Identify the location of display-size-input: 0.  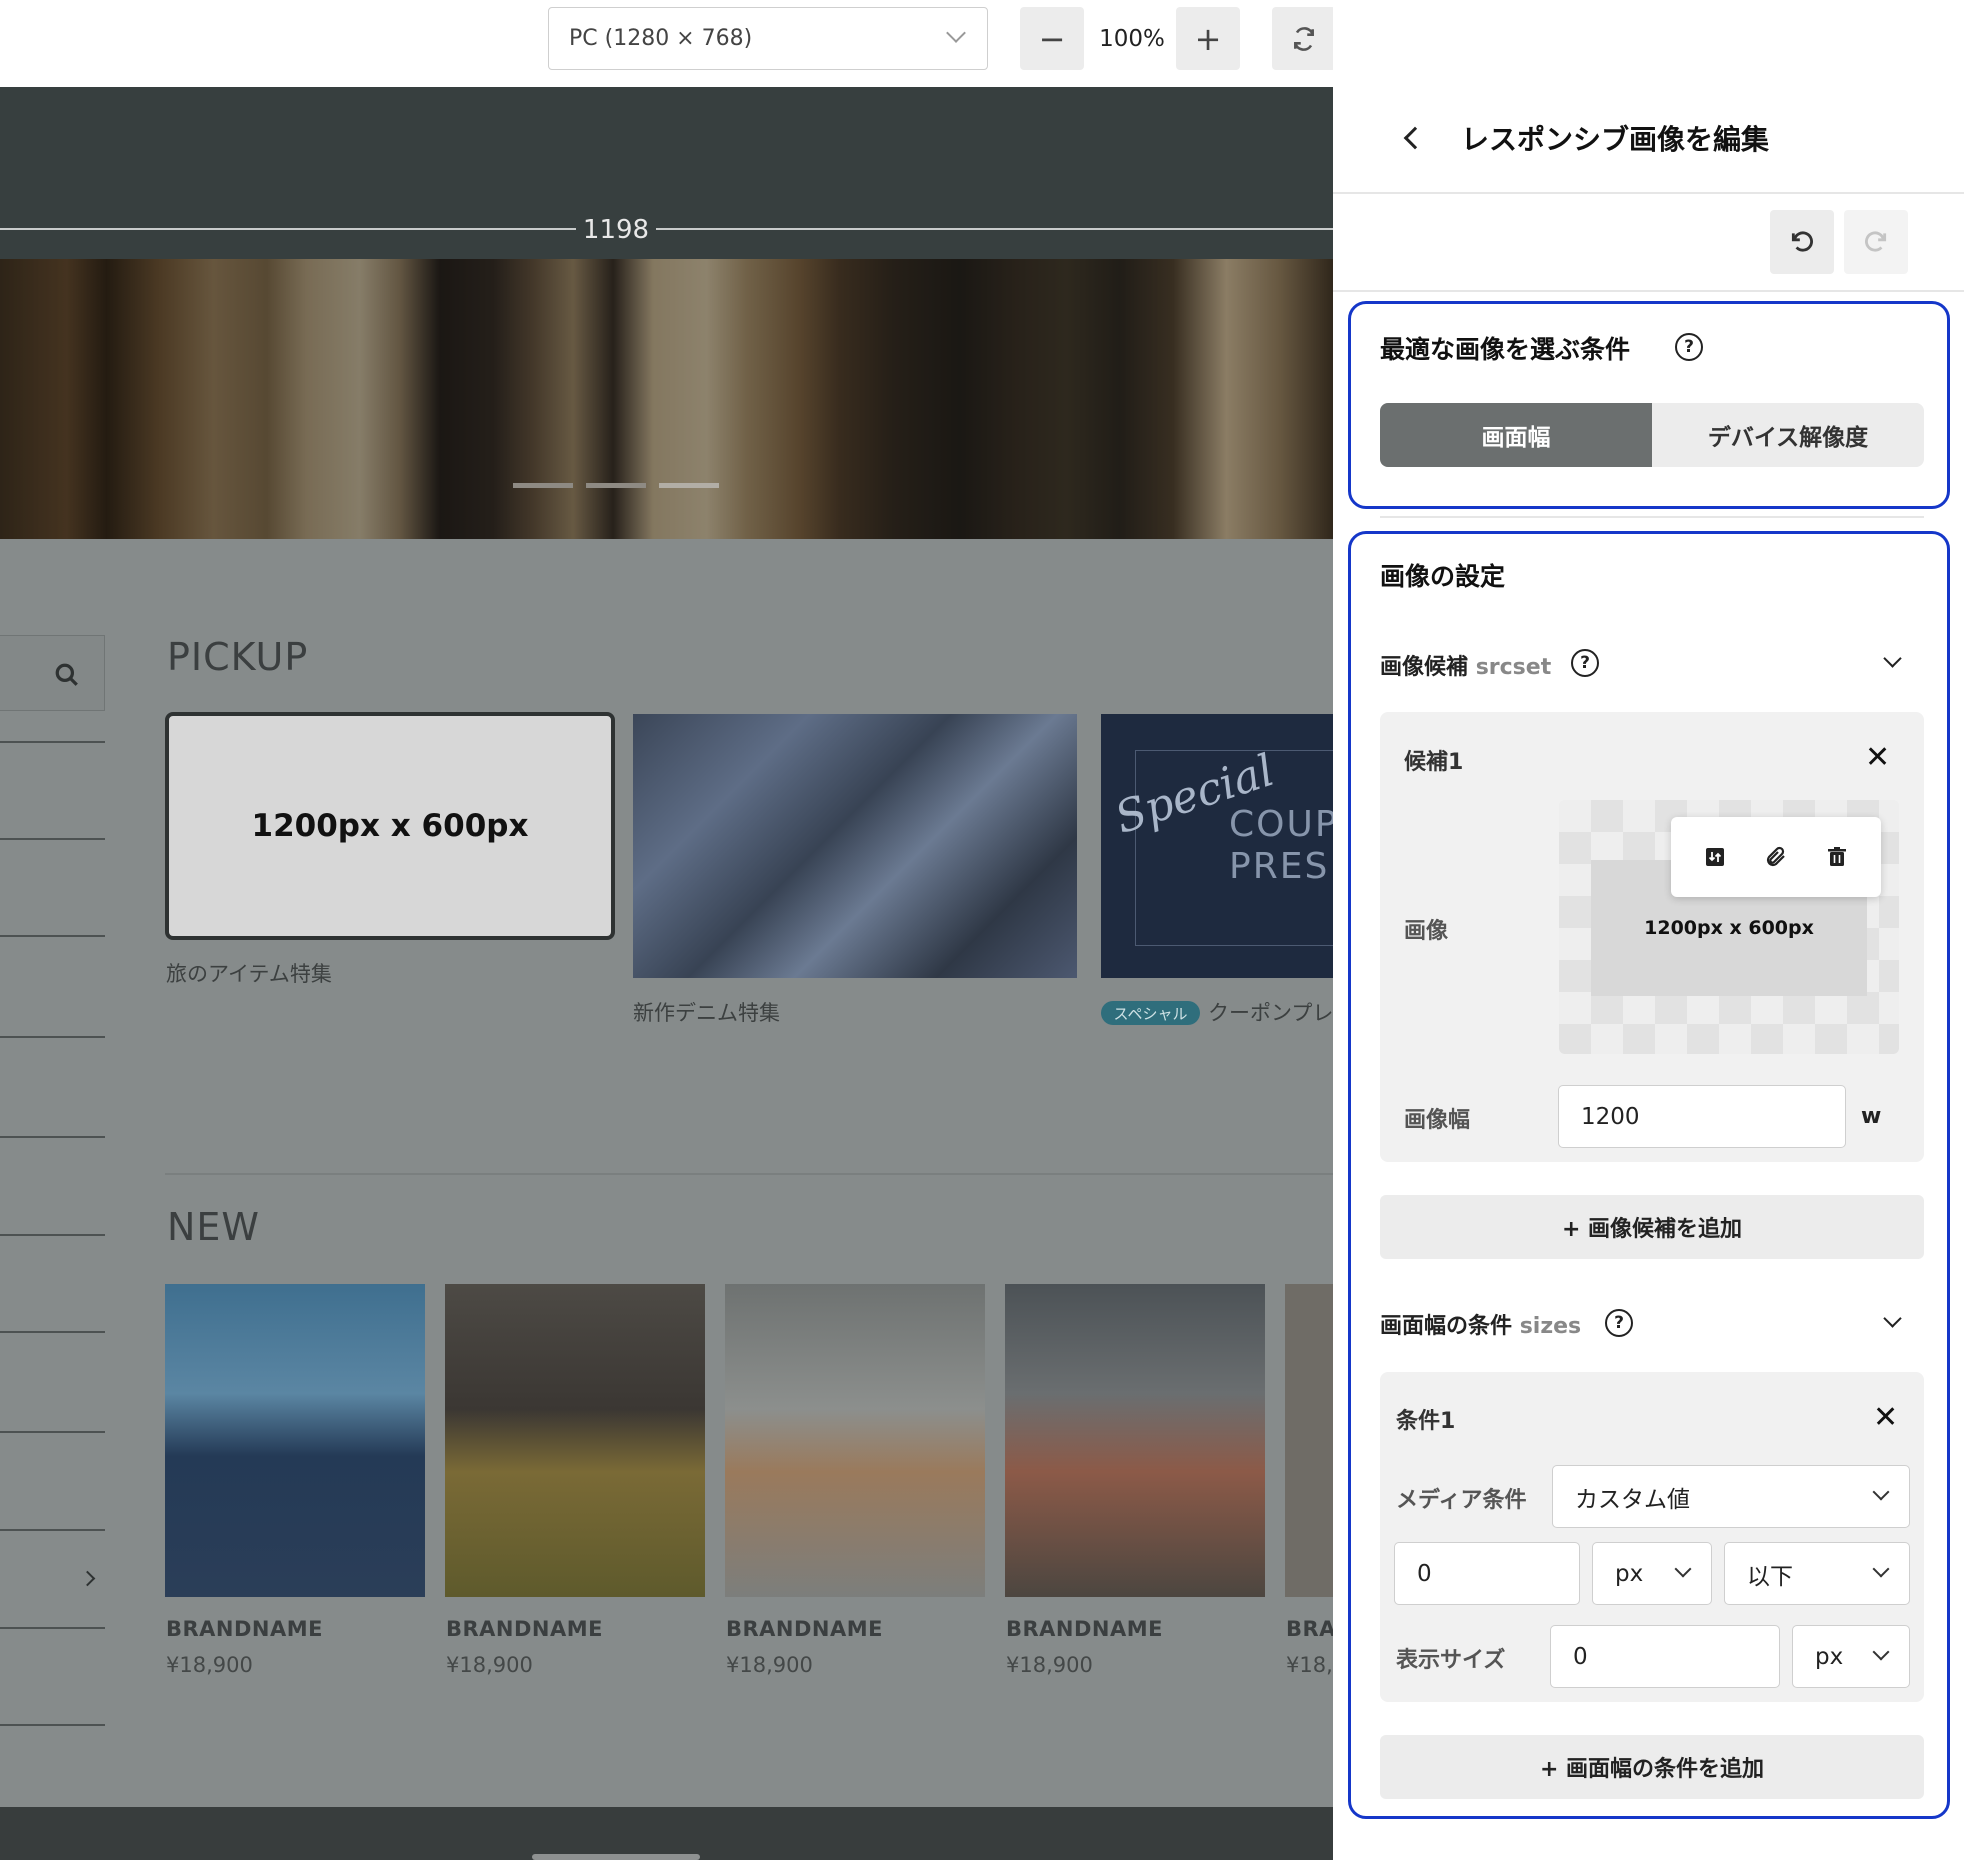
(1665, 1656).